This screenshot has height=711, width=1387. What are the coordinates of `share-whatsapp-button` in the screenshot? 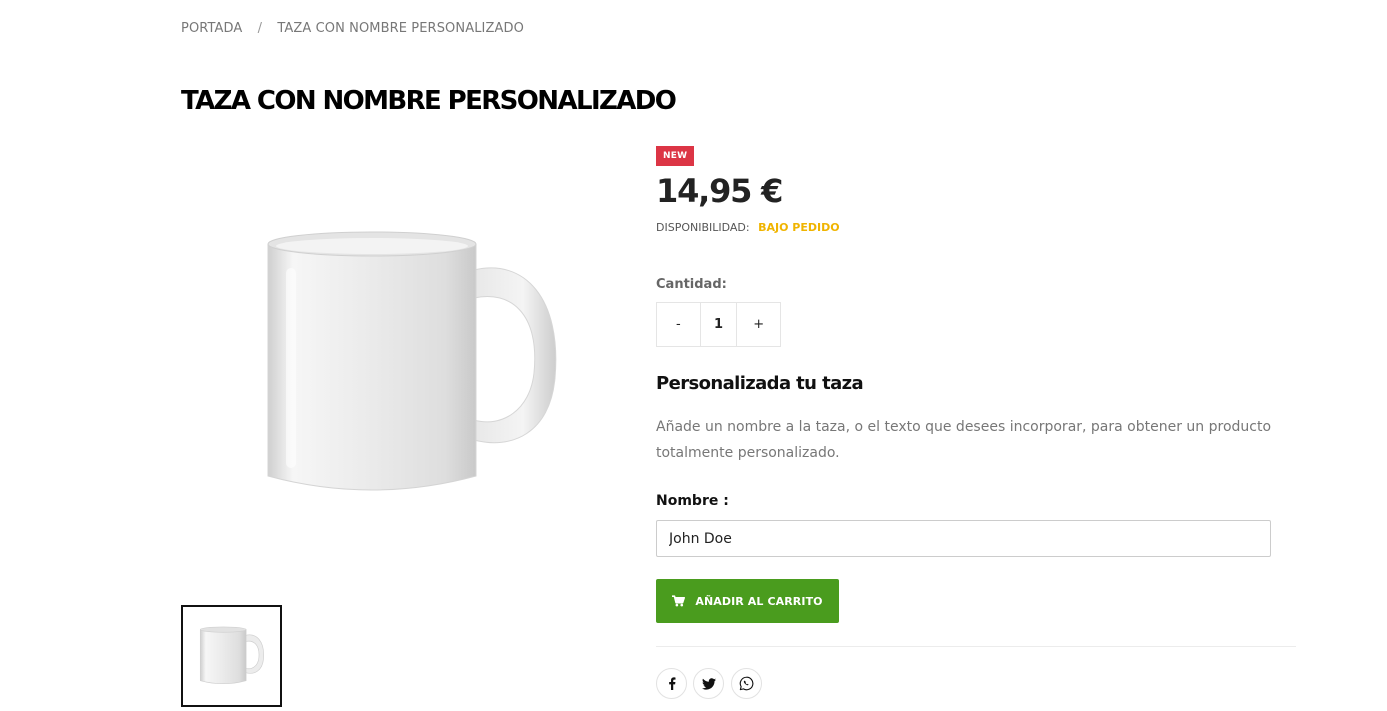 It's located at (746, 683).